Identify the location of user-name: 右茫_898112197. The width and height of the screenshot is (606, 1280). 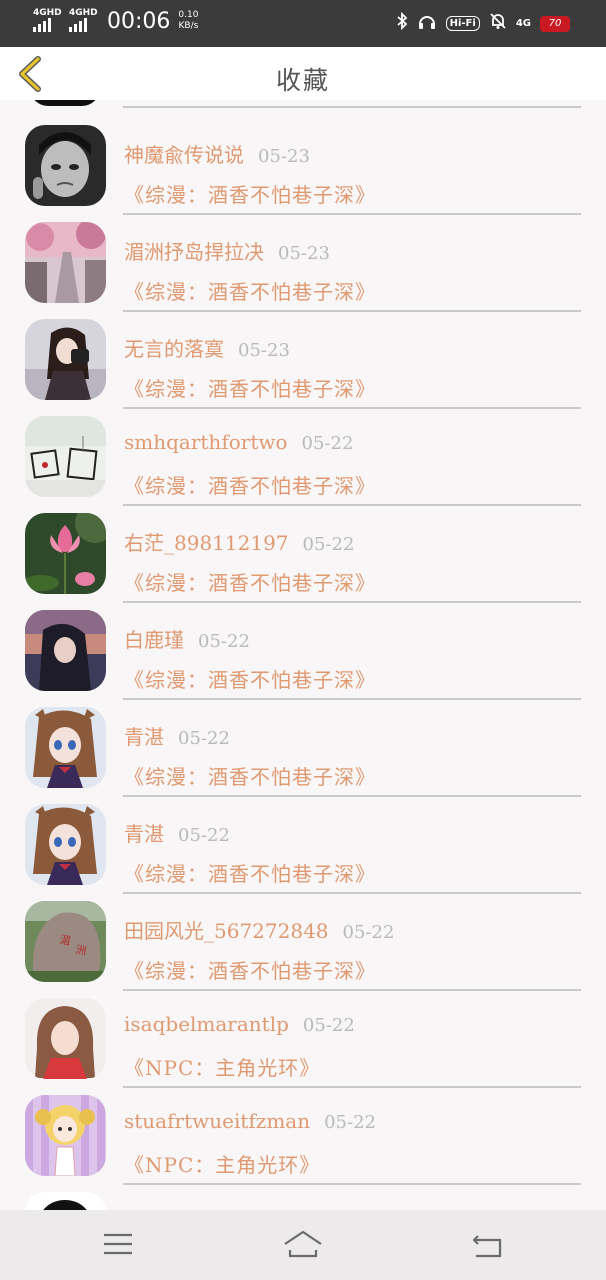
(206, 543).